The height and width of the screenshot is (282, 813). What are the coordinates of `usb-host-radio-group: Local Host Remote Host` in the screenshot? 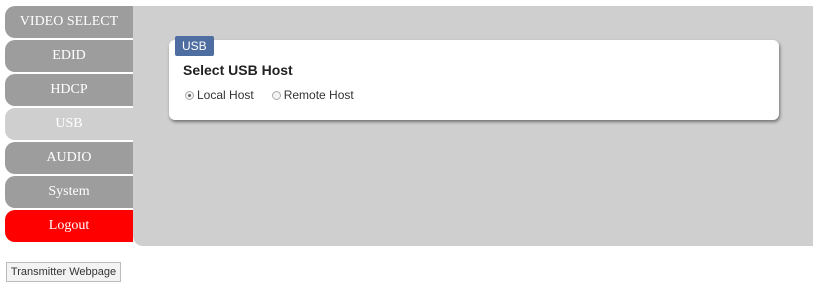 It's located at (278, 95).